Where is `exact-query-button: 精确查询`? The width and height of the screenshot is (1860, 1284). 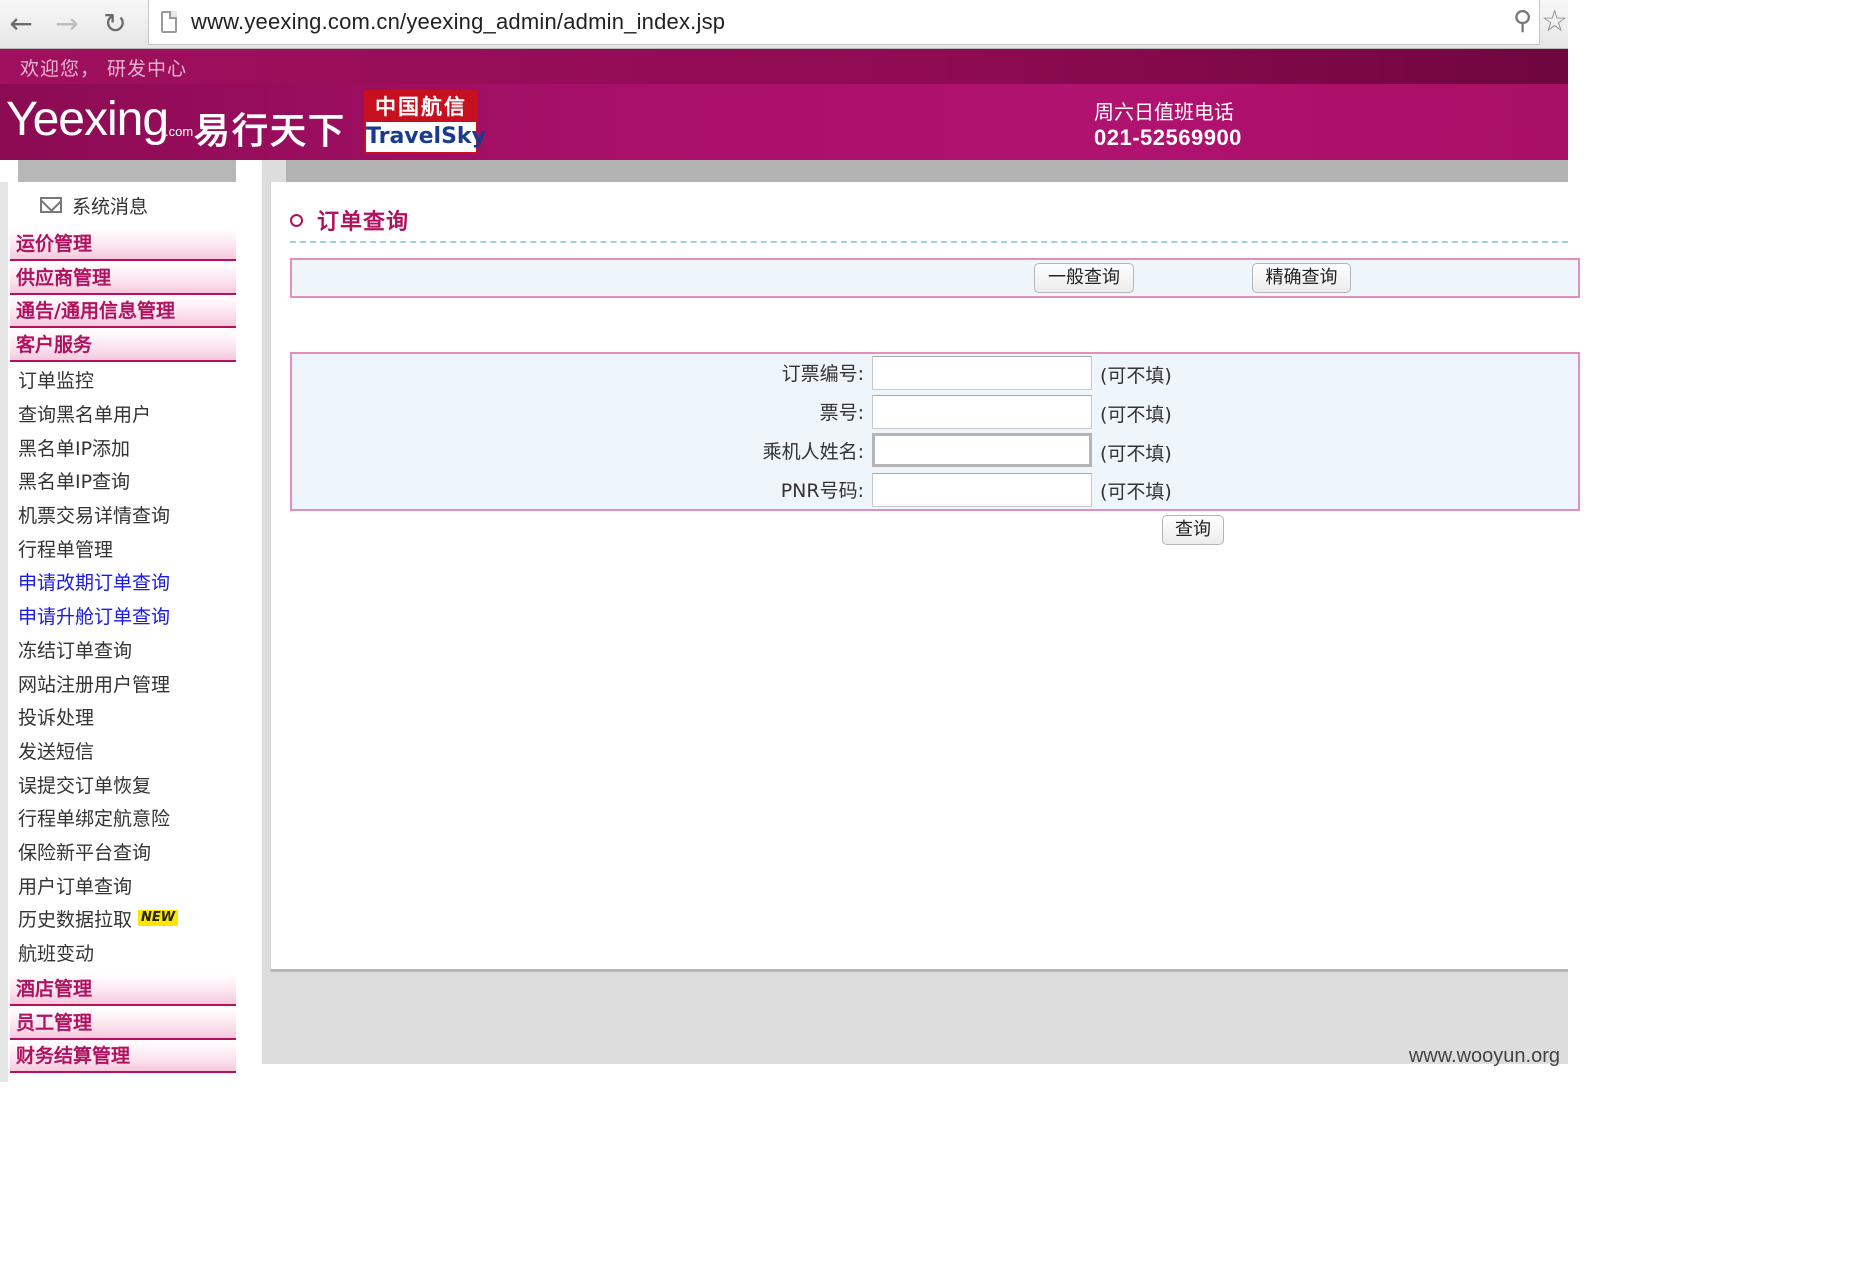 exact-query-button: 精确查询 is located at coordinates (1301, 278).